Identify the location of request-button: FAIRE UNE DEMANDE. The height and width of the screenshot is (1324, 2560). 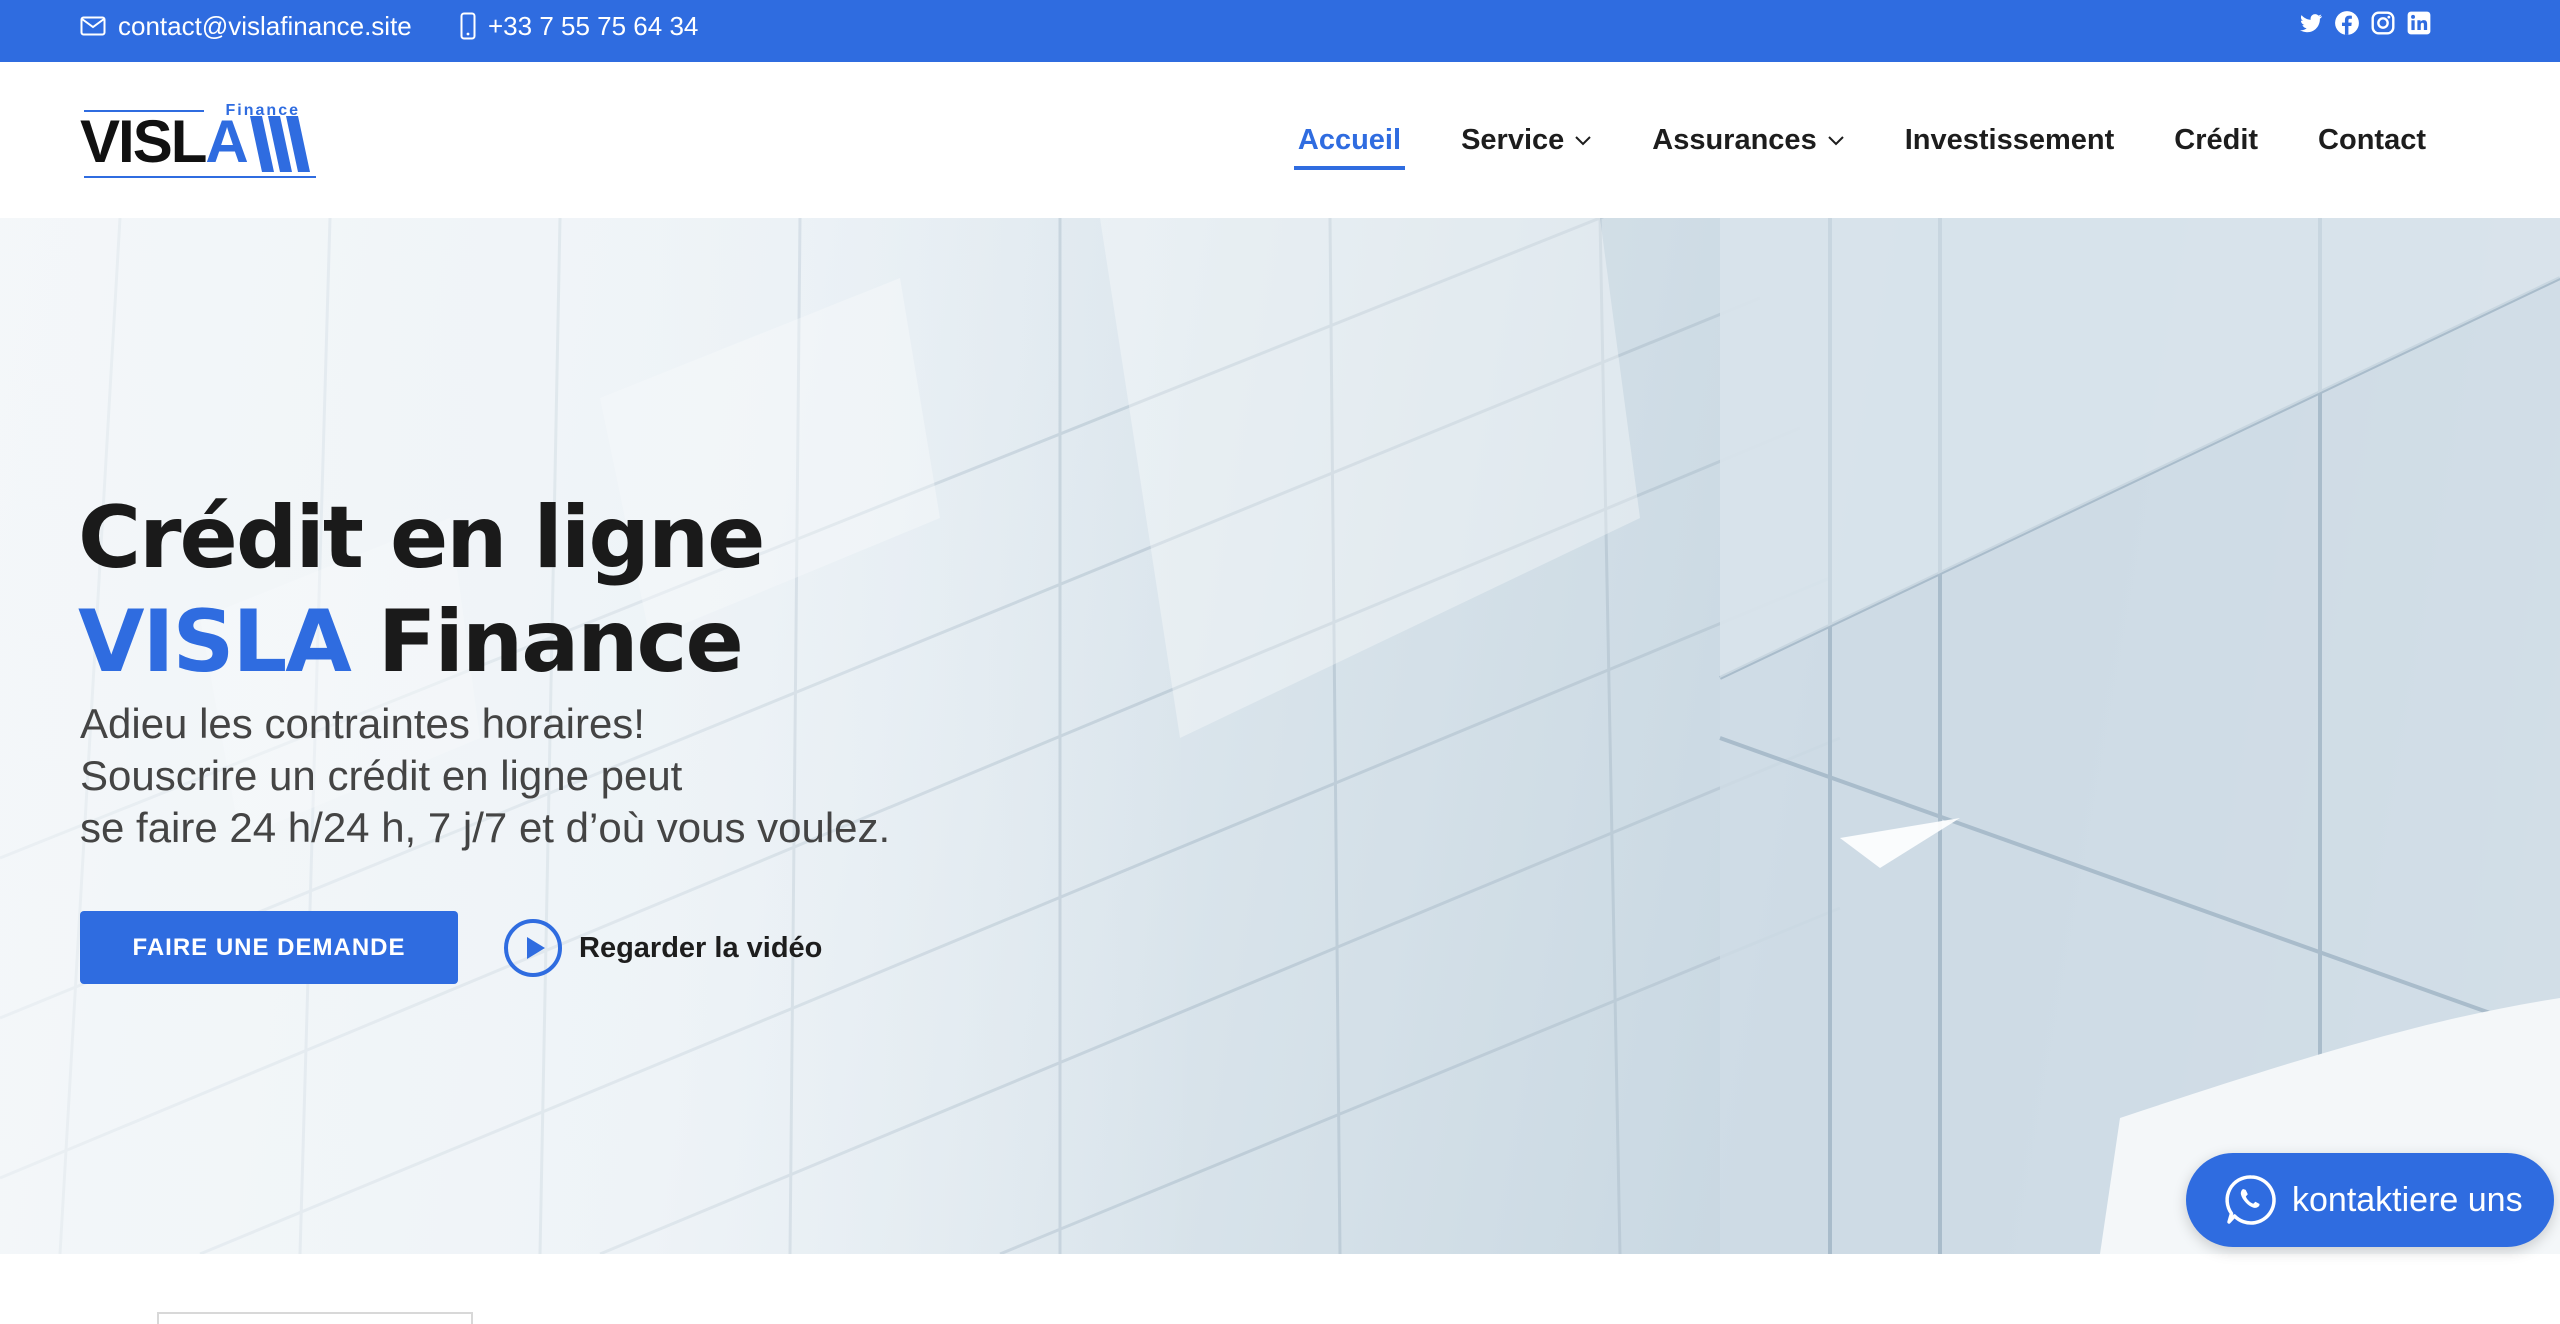
(269, 947).